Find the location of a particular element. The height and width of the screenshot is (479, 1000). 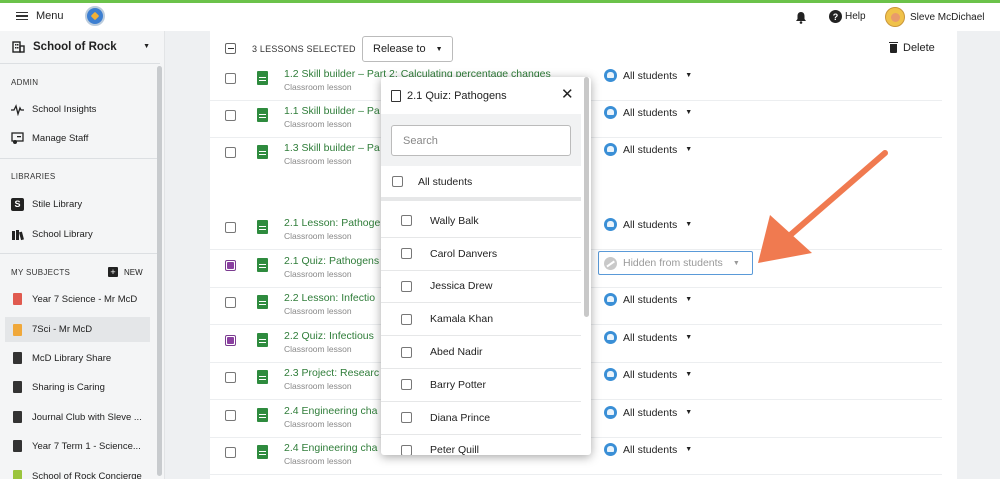

student-search-input is located at coordinates (481, 140).